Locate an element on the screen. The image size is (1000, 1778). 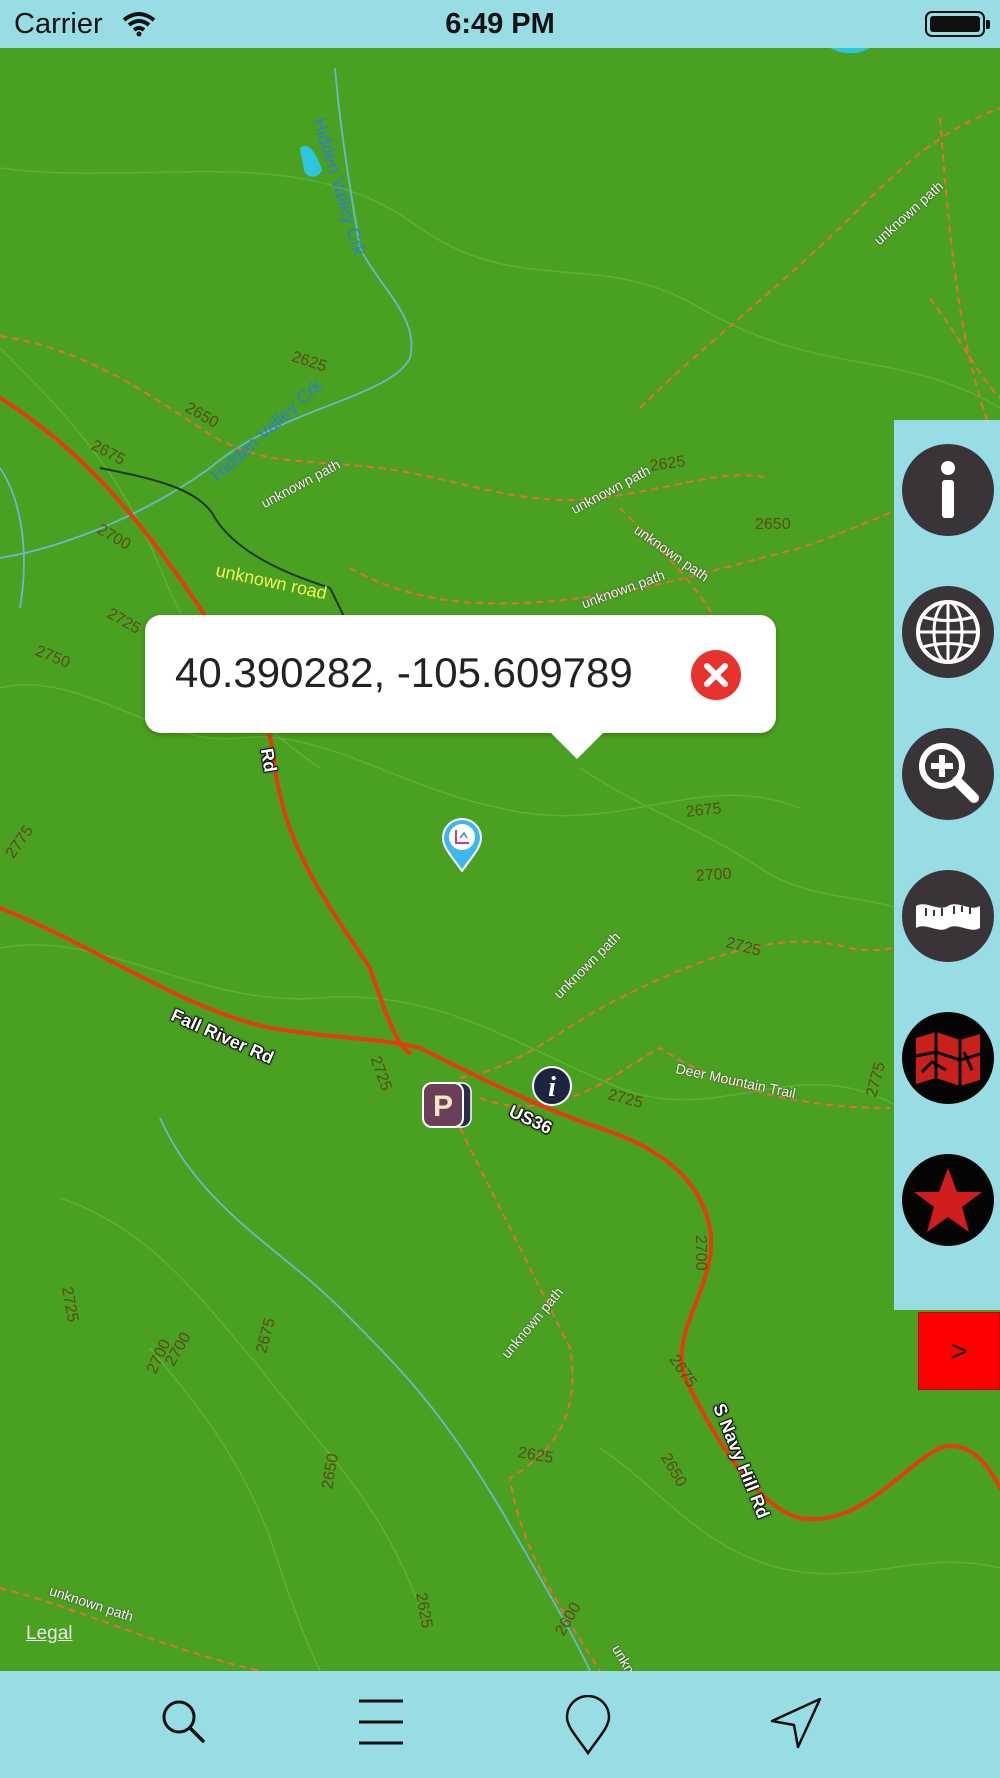
close-popup-button is located at coordinates (716, 675).